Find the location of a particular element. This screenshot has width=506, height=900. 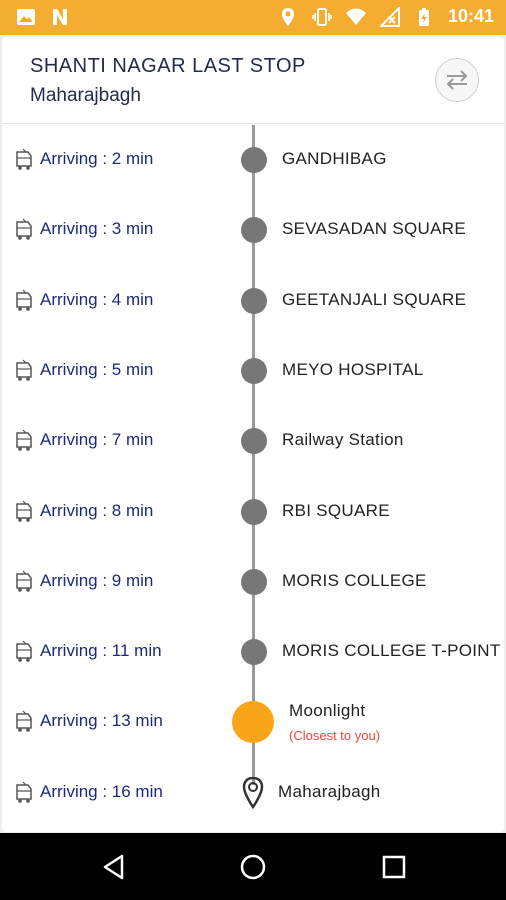

closest-stop-marker is located at coordinates (253, 722).